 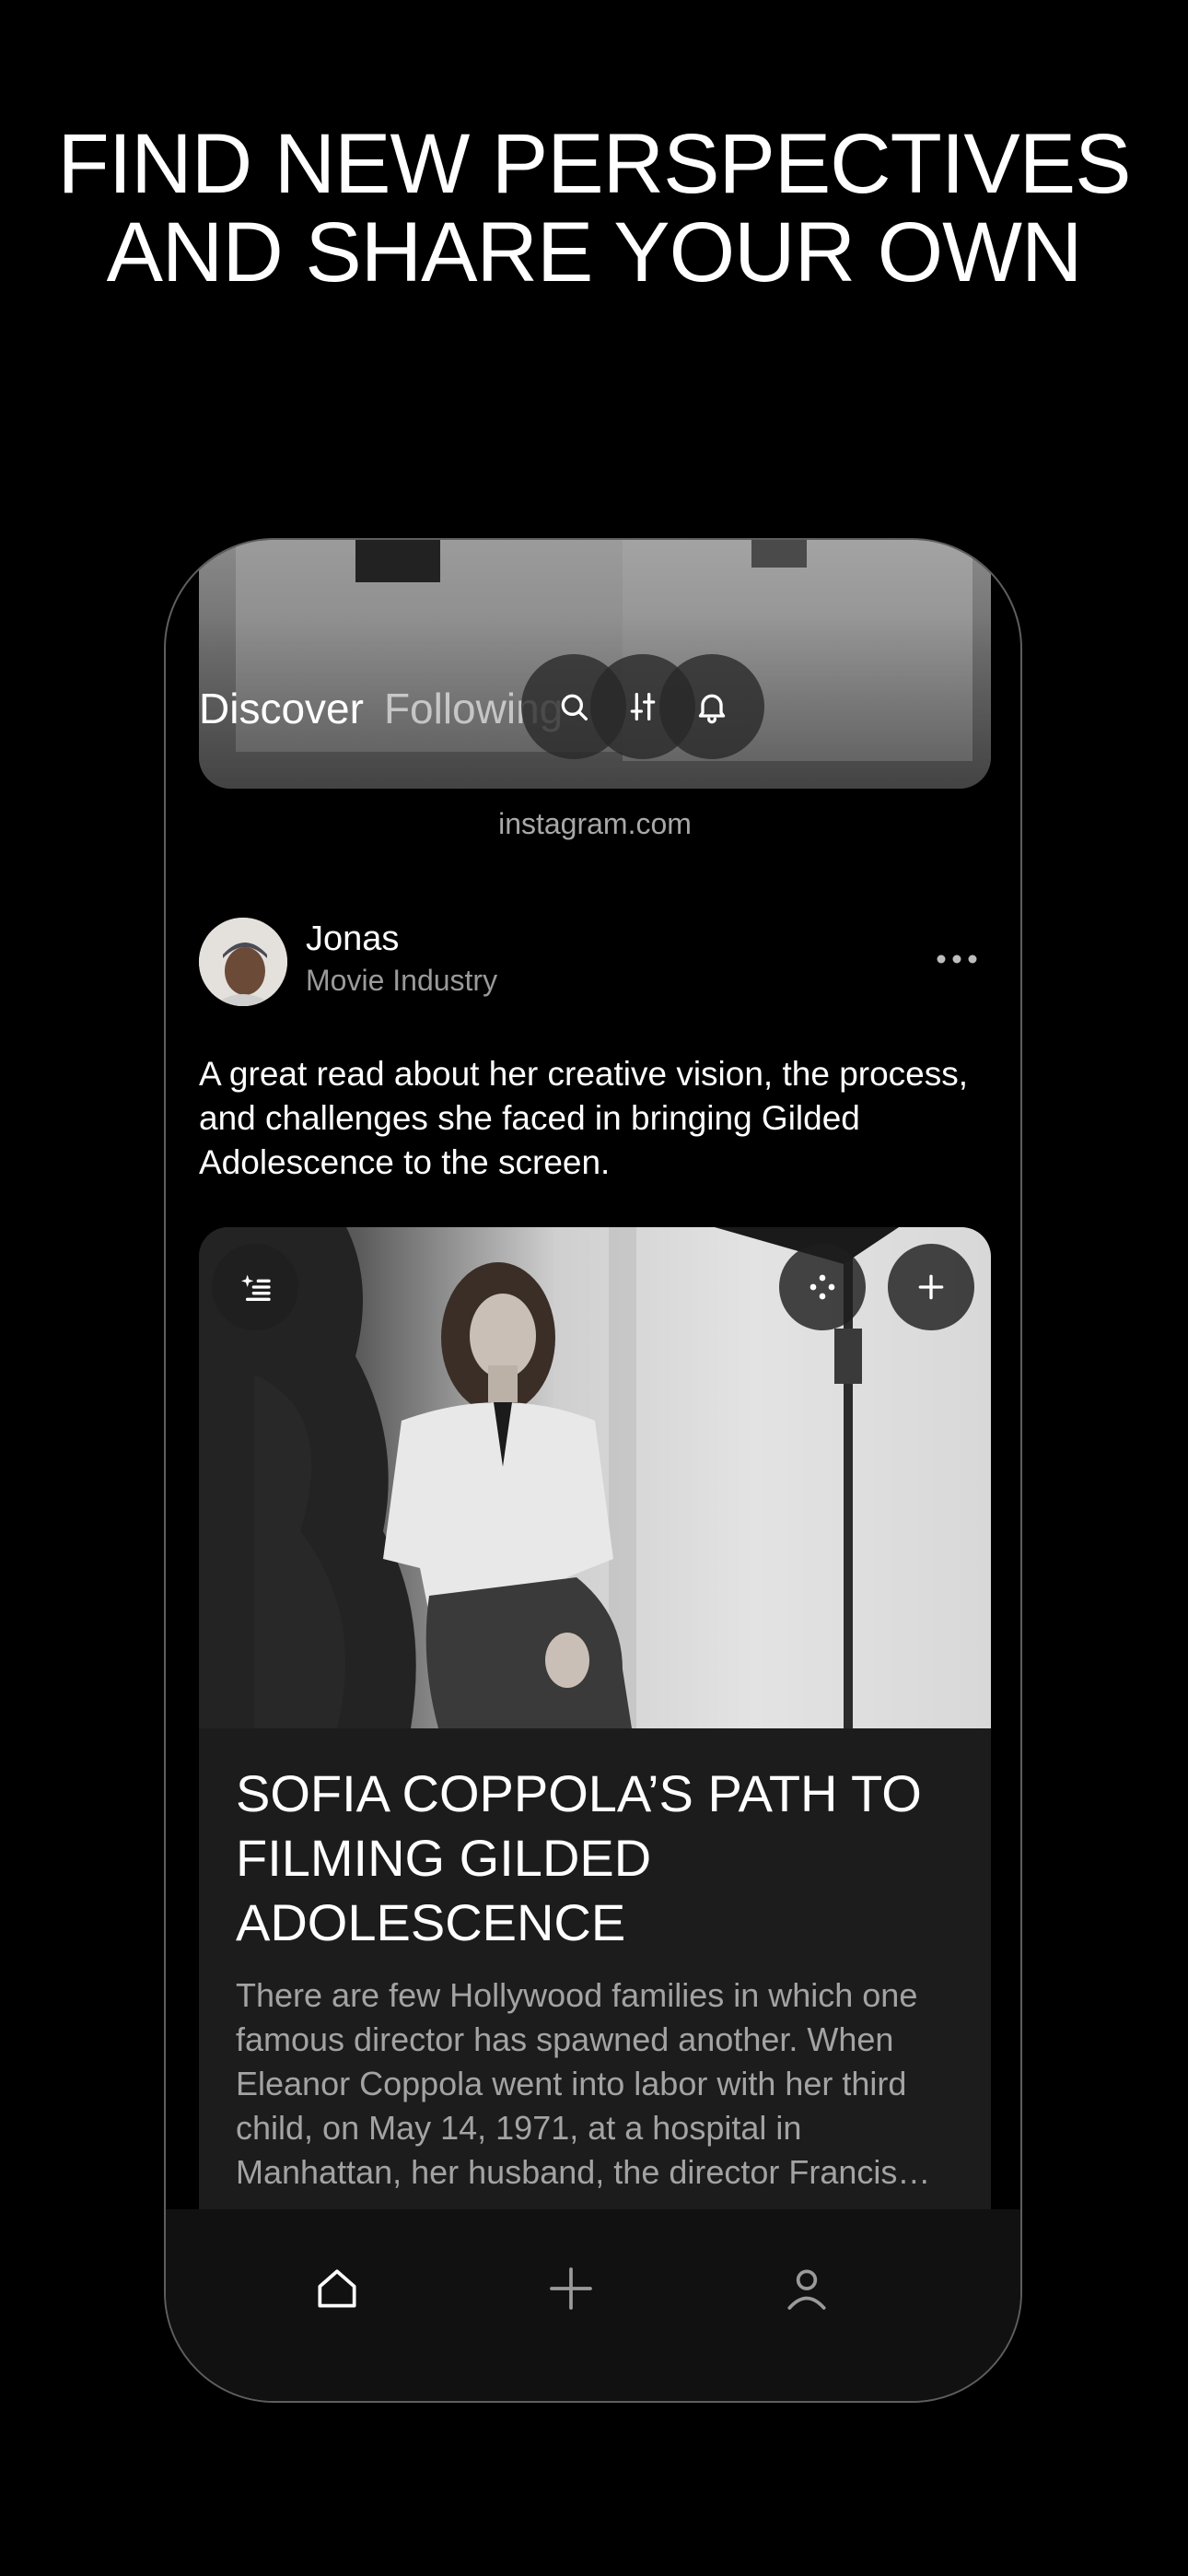 I want to click on tab-profile, so click(x=807, y=2288).